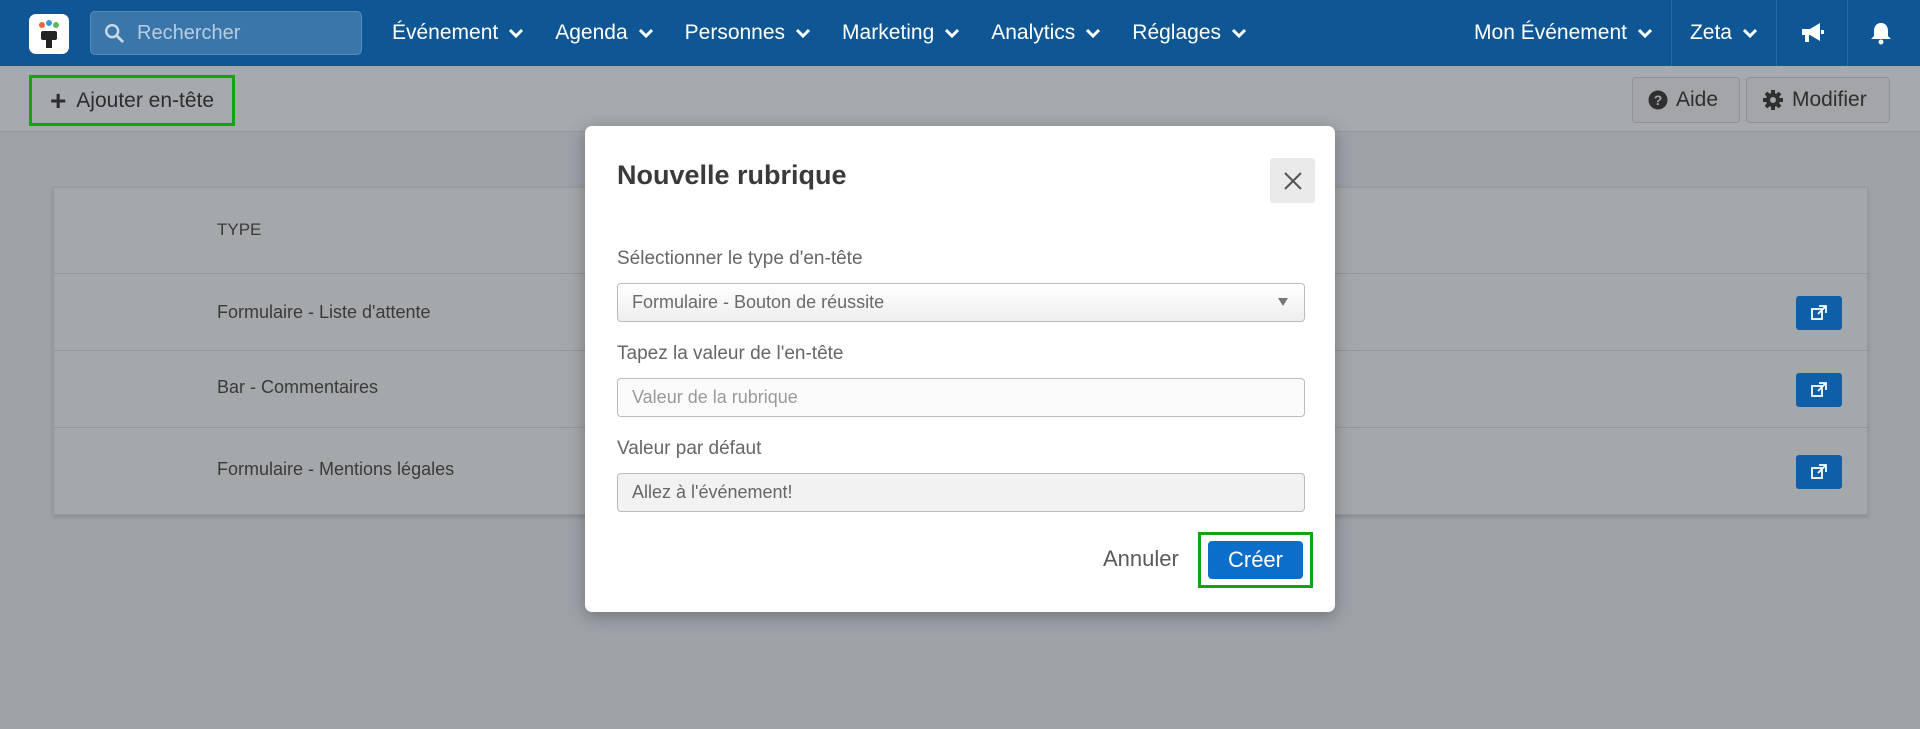 This screenshot has width=1920, height=729. I want to click on event-switcher-label: Mon Événement, so click(1550, 32).